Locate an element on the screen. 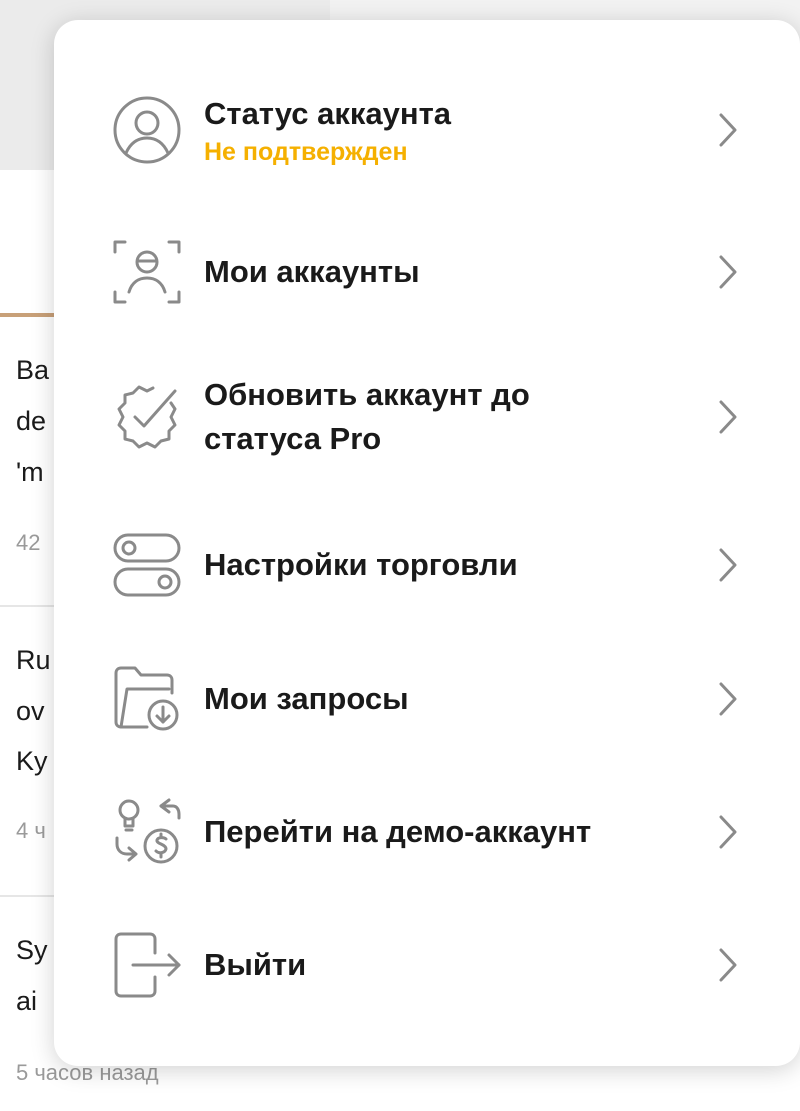 Image resolution: width=800 pixels, height=1111 pixels. menu-item-switch-demo: Перейти на демо-аккаунт is located at coordinates (427, 832).